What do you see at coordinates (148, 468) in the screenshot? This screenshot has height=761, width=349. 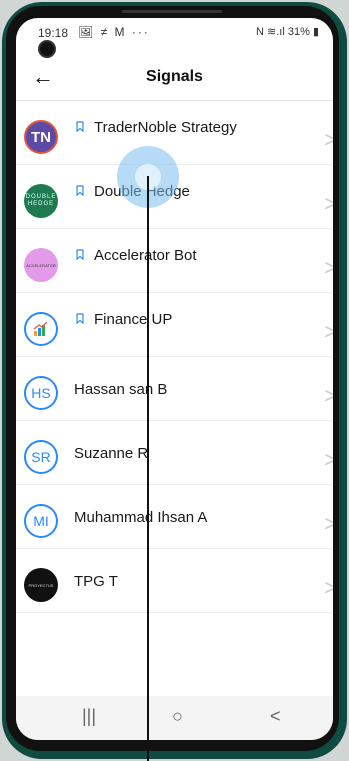 I see `pointer-trace` at bounding box center [148, 468].